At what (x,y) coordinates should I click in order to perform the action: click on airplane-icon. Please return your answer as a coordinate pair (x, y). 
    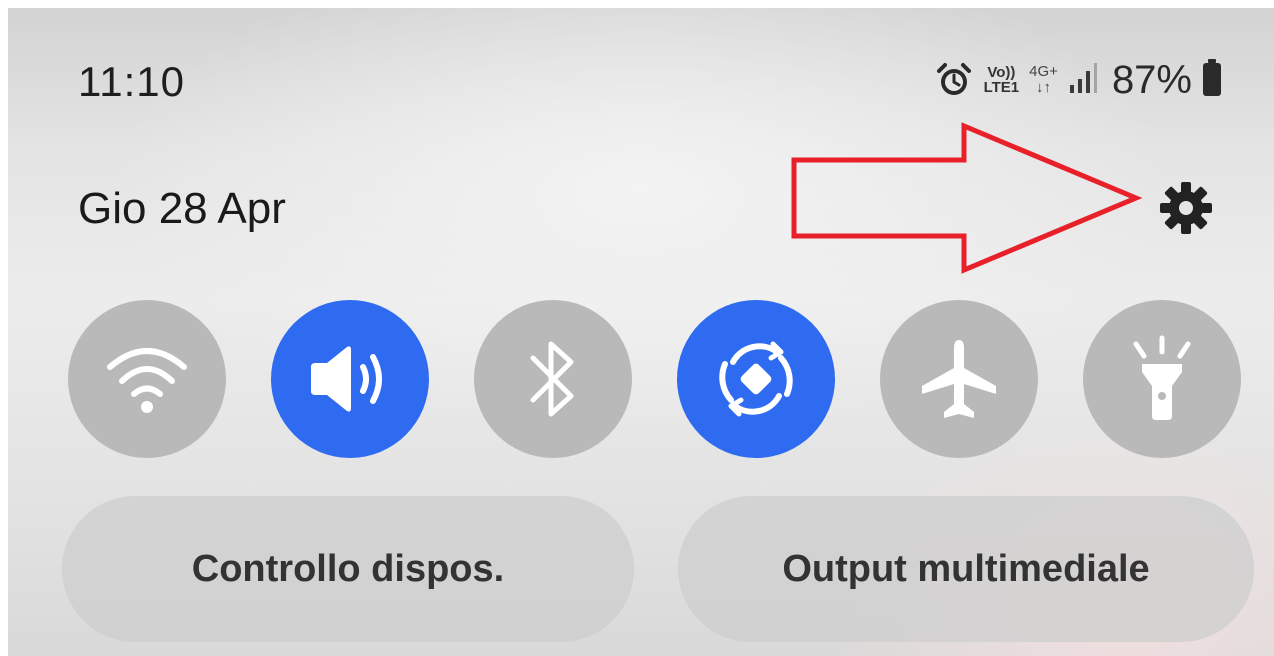
    Looking at the image, I should click on (959, 379).